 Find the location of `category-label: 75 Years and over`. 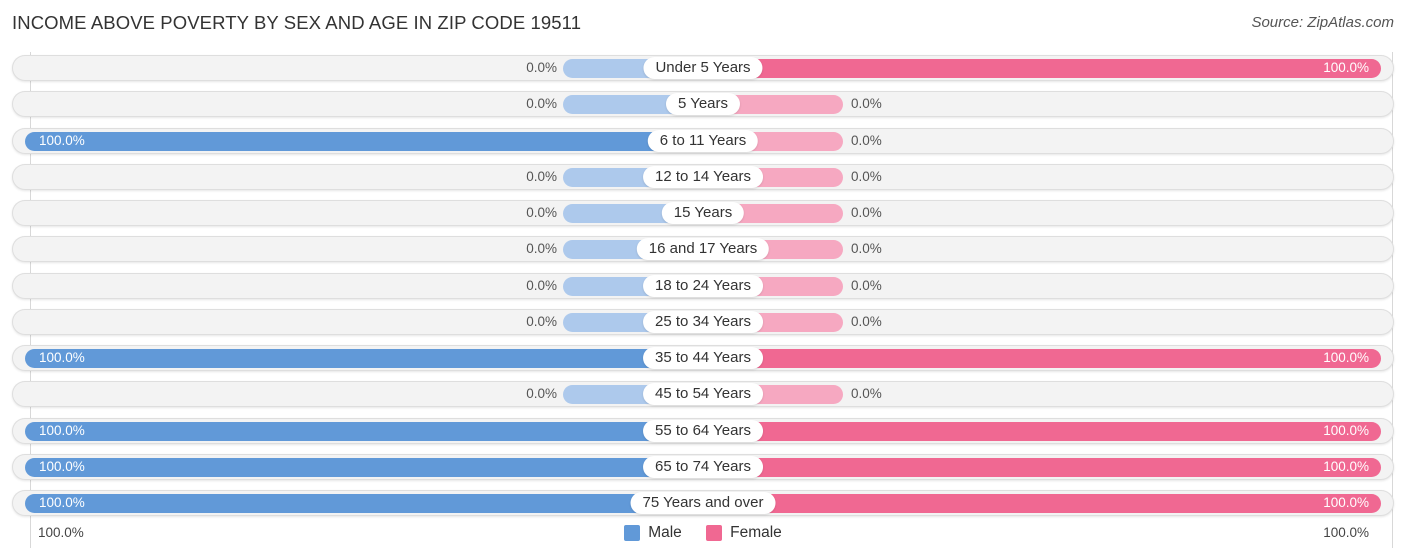

category-label: 75 Years and over is located at coordinates (703, 503).